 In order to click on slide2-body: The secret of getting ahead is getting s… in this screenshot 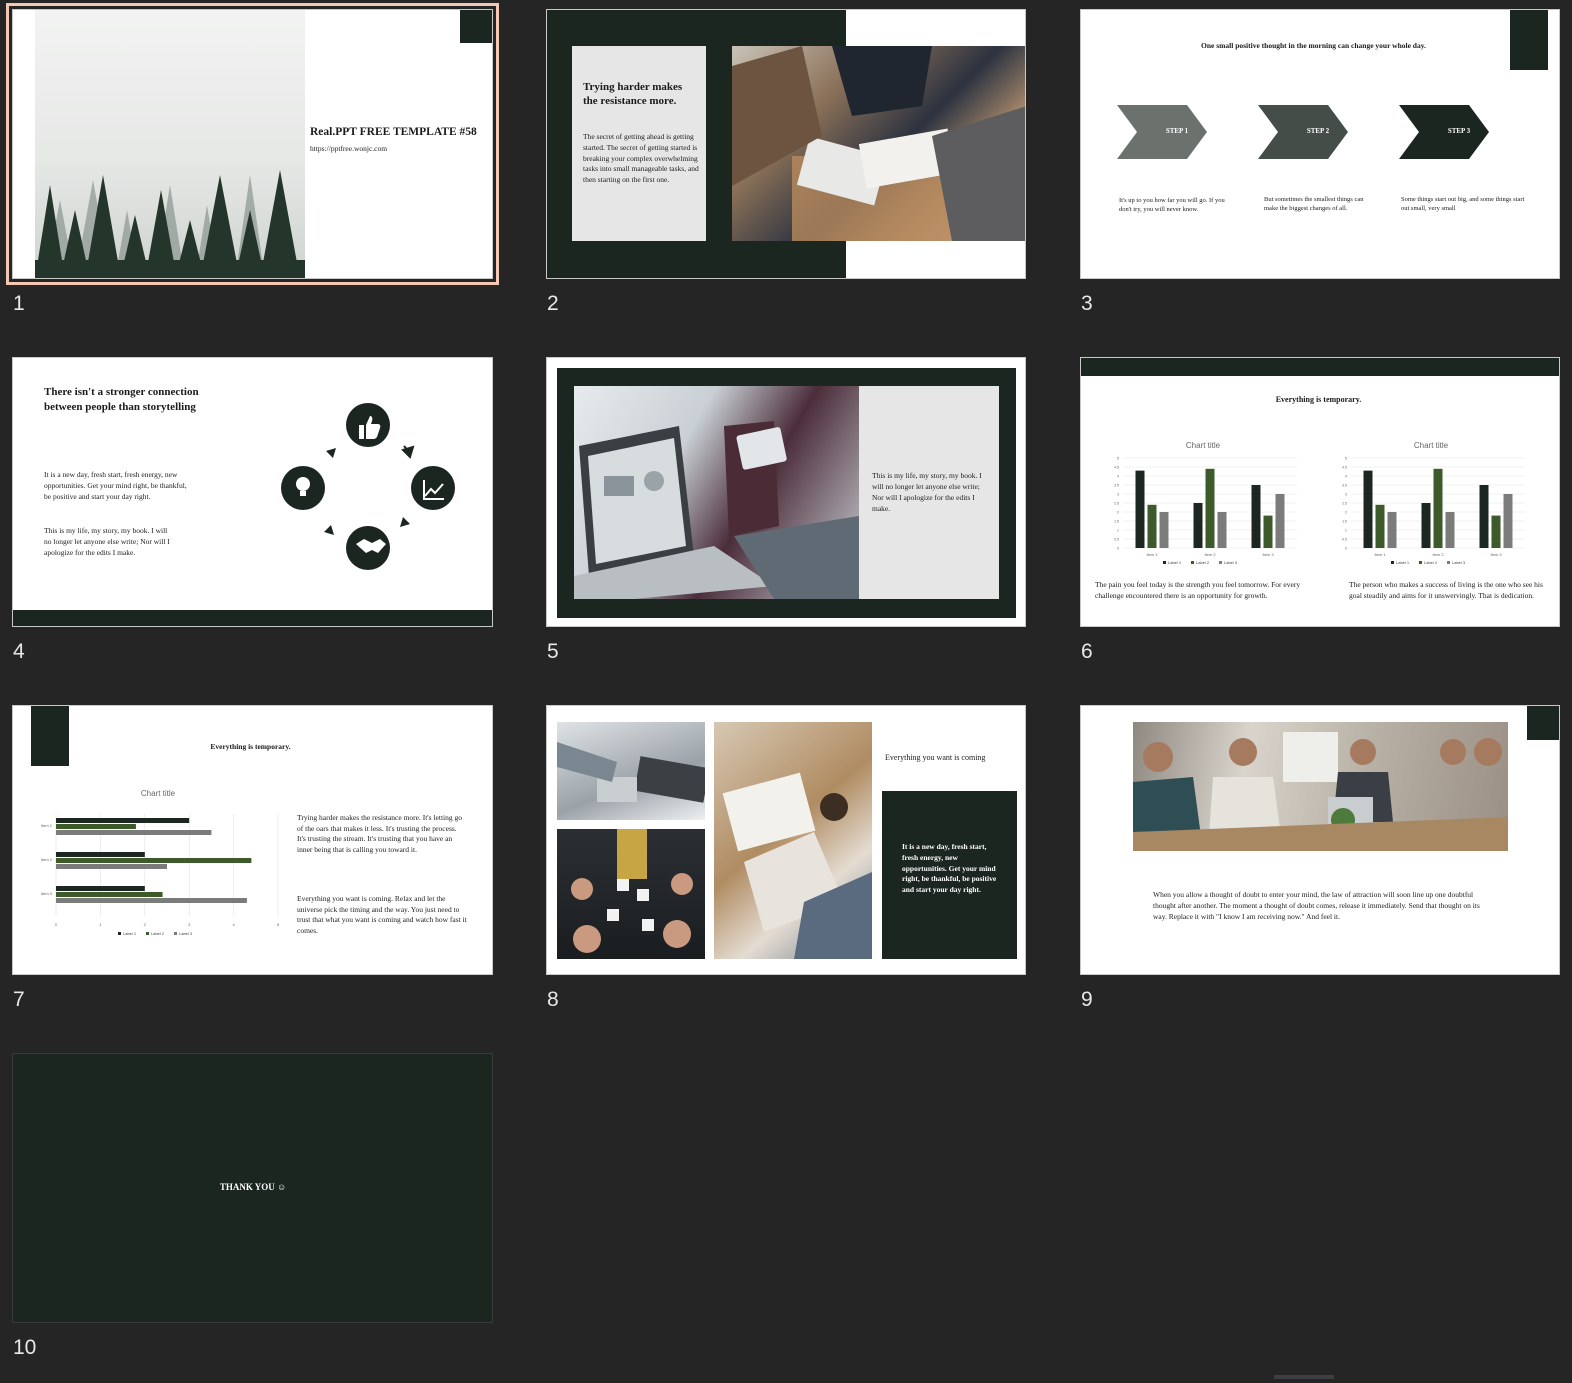, I will do `click(641, 158)`.